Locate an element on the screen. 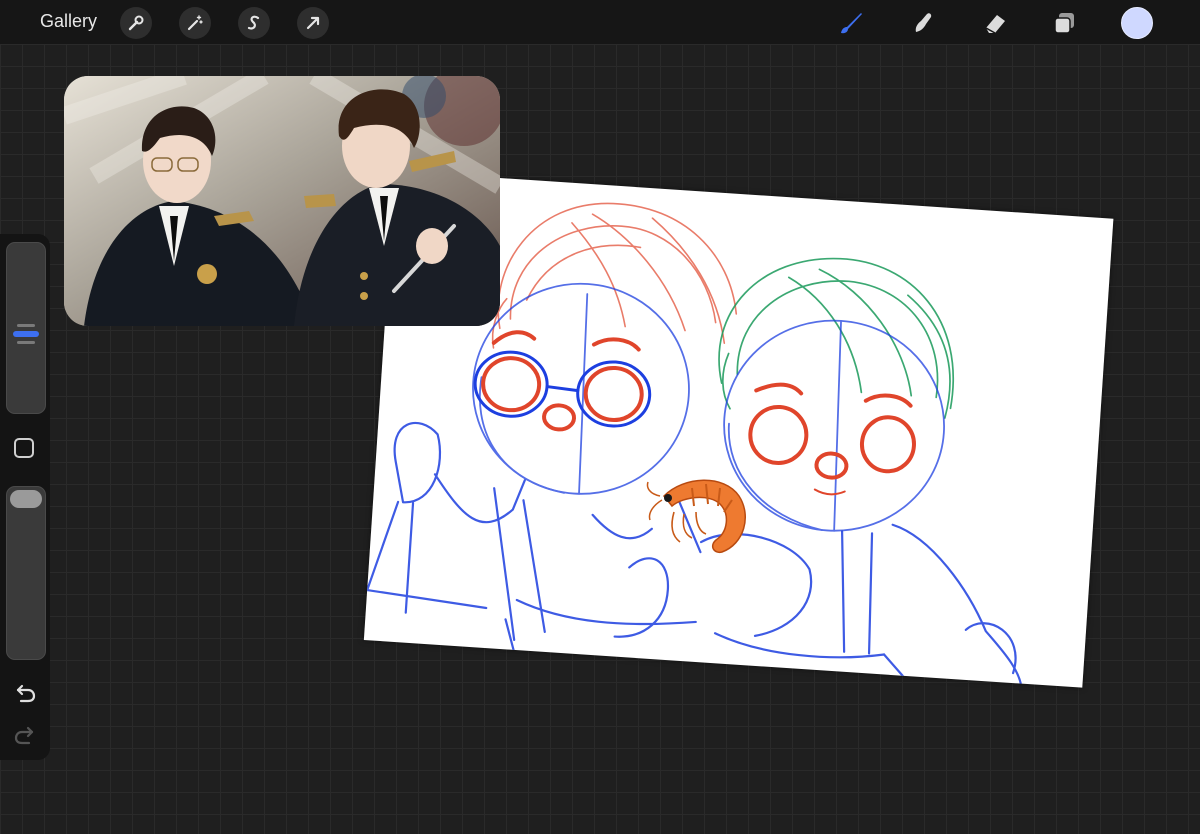 Image resolution: width=1200 pixels, height=834 pixels. opacity-slider is located at coordinates (26, 573).